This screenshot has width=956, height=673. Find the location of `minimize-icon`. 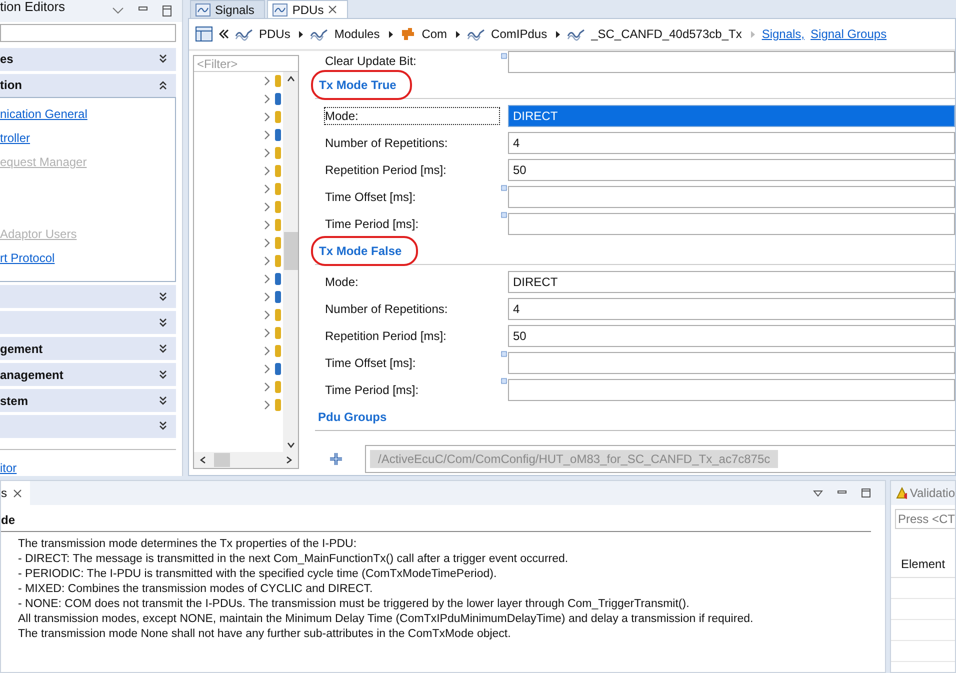

minimize-icon is located at coordinates (842, 493).